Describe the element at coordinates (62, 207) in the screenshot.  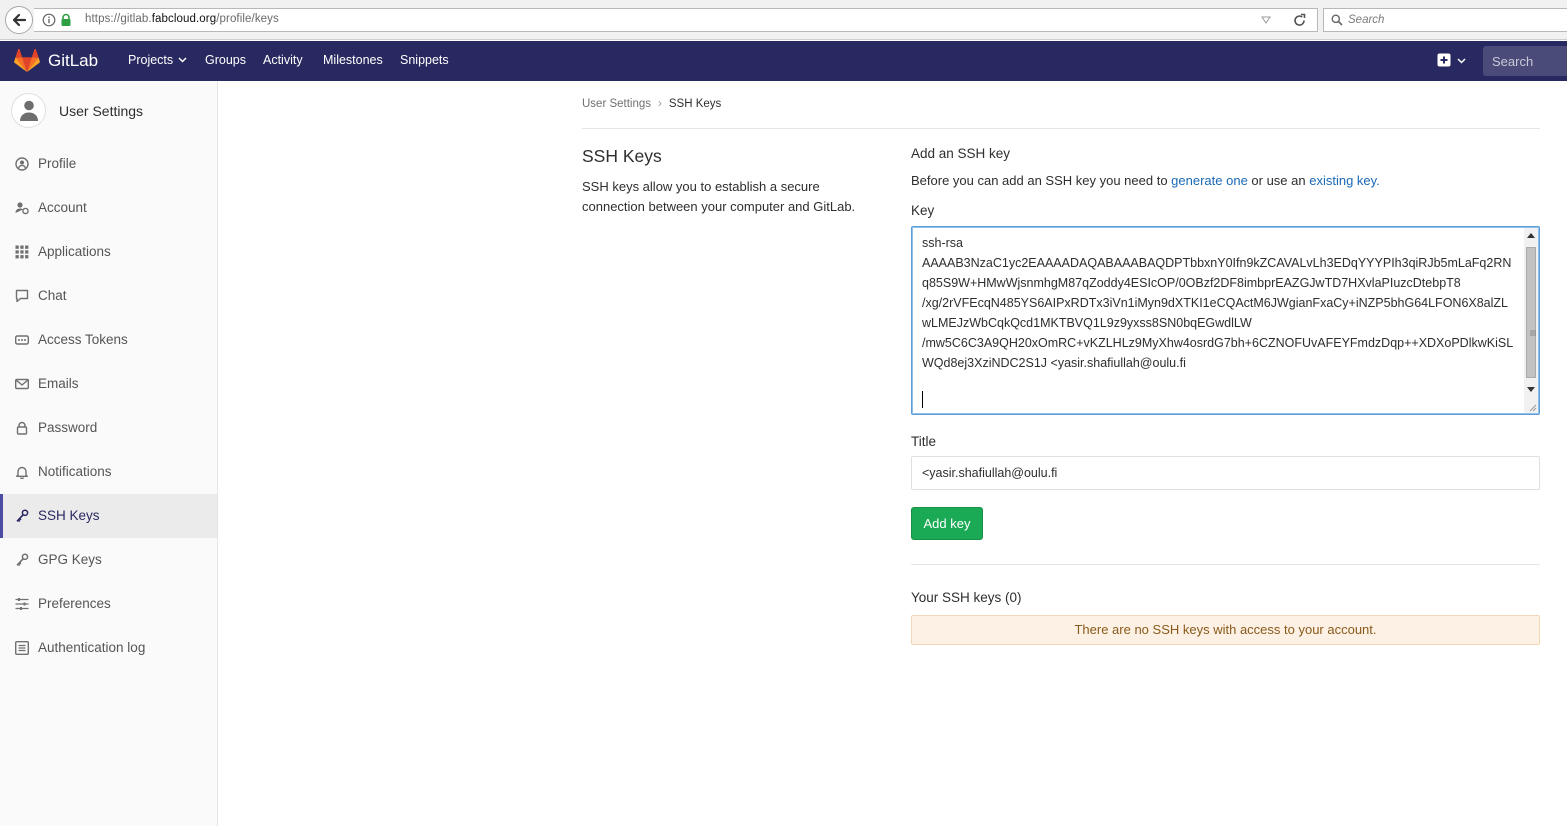
I see `sidebar-item-label: Account` at that location.